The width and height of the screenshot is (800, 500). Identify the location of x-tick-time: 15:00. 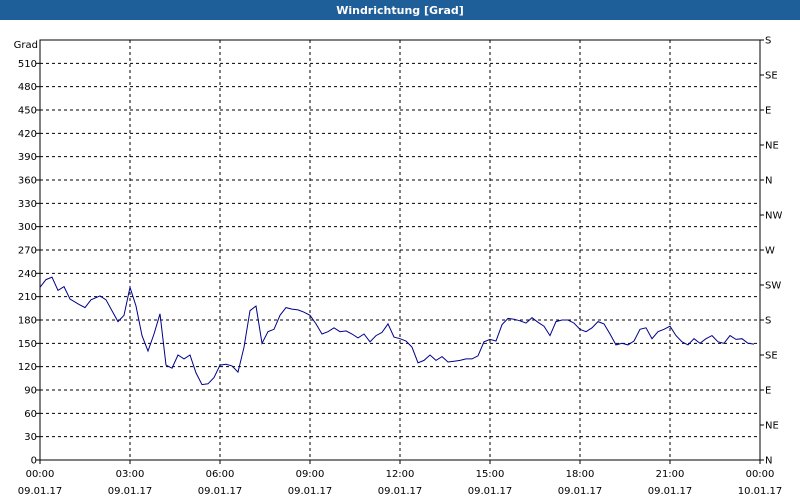
(490, 474).